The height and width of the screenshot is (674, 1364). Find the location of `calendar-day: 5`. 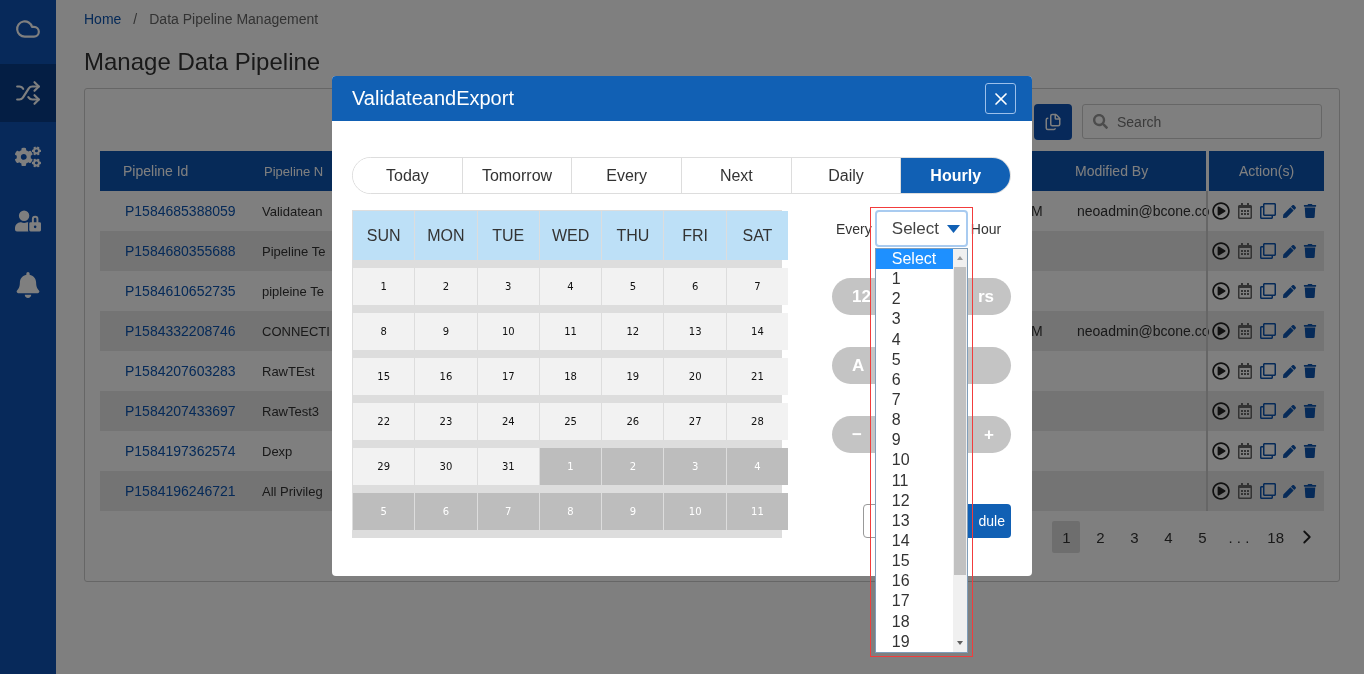

calendar-day: 5 is located at coordinates (633, 286).